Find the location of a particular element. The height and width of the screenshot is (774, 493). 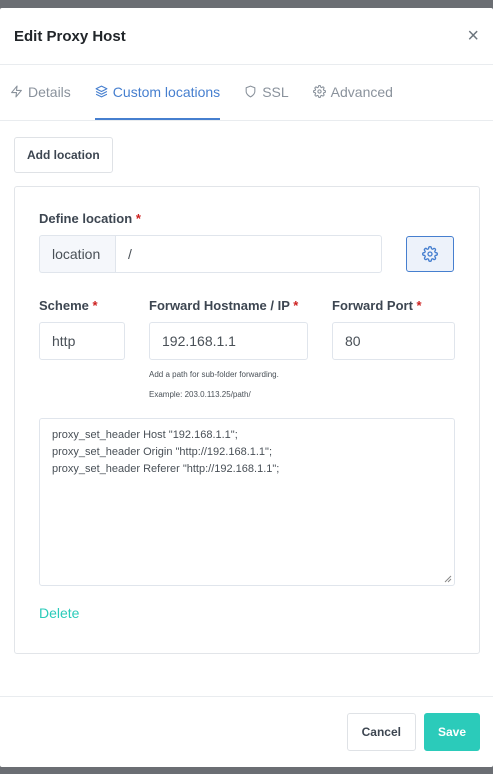

tab-details-label: Details is located at coordinates (49, 91).